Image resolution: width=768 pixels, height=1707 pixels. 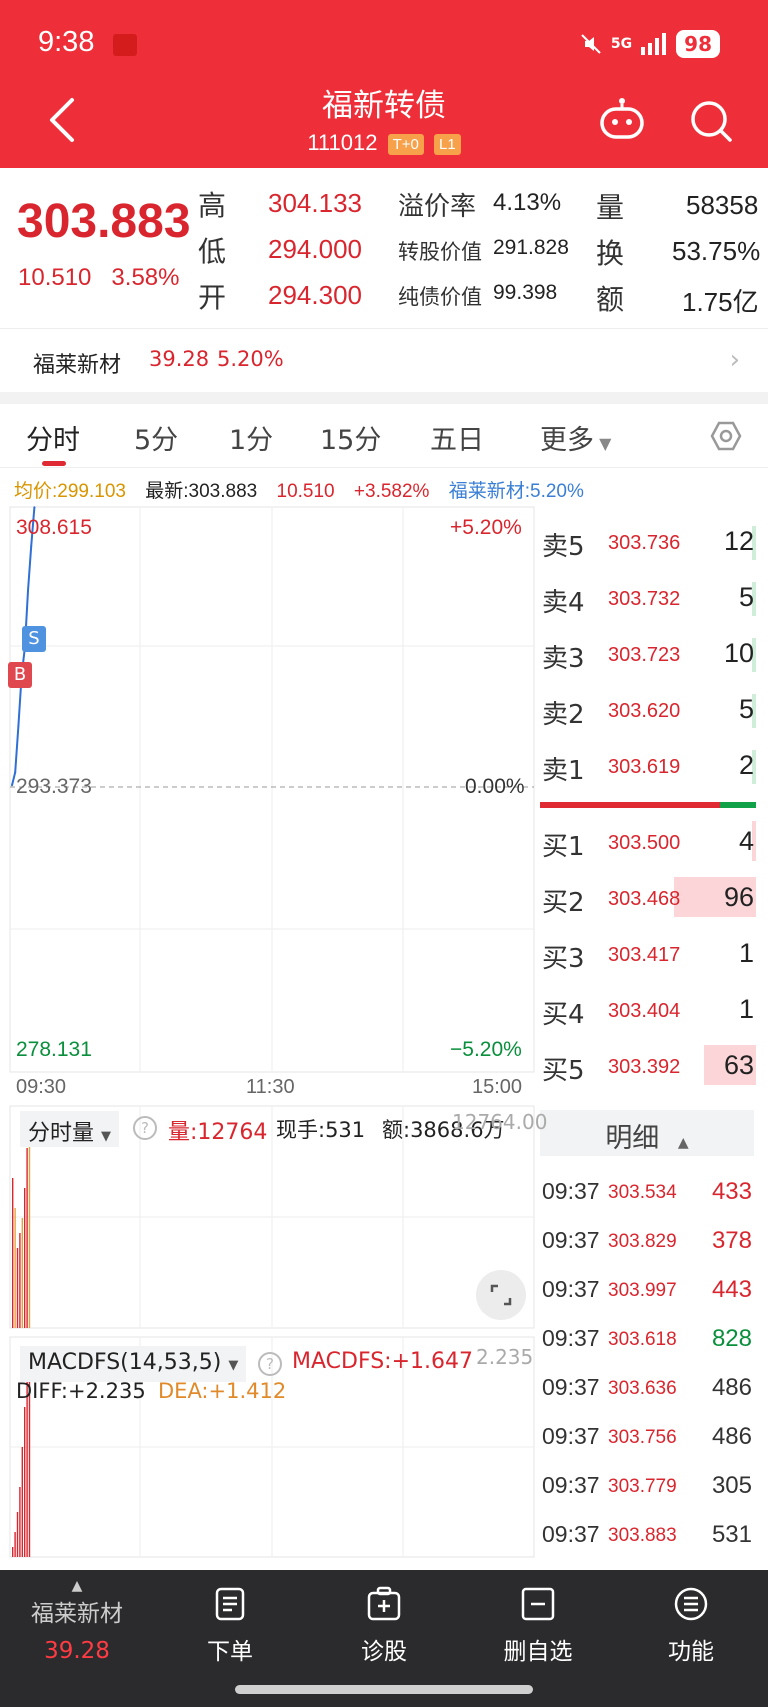 What do you see at coordinates (104, 221) in the screenshot?
I see `last-price: 303.883` at bounding box center [104, 221].